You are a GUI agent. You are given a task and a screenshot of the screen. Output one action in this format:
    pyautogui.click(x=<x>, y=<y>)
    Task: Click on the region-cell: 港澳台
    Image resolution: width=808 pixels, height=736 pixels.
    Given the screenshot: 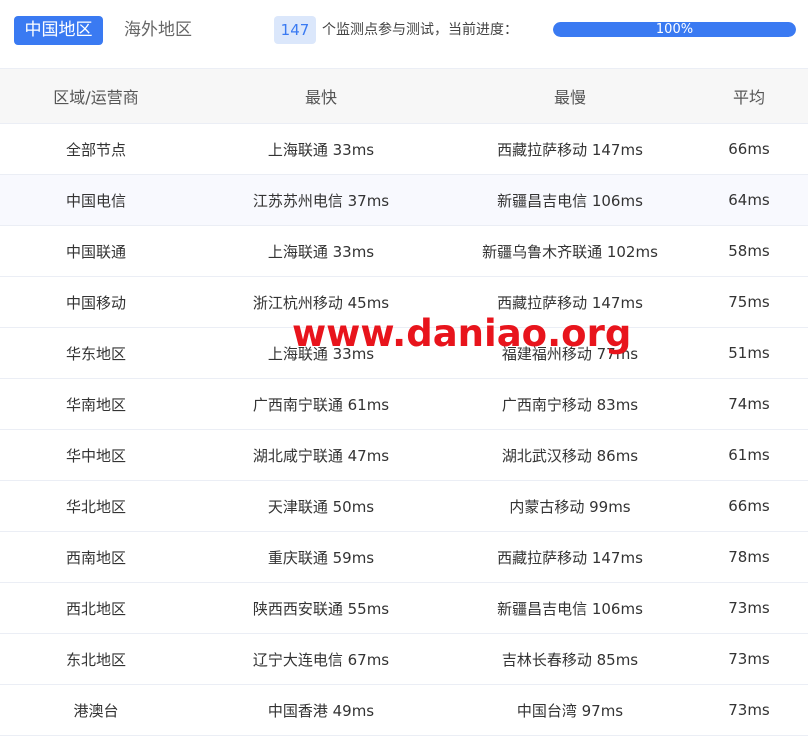 What is the action you would take?
    pyautogui.click(x=96, y=710)
    